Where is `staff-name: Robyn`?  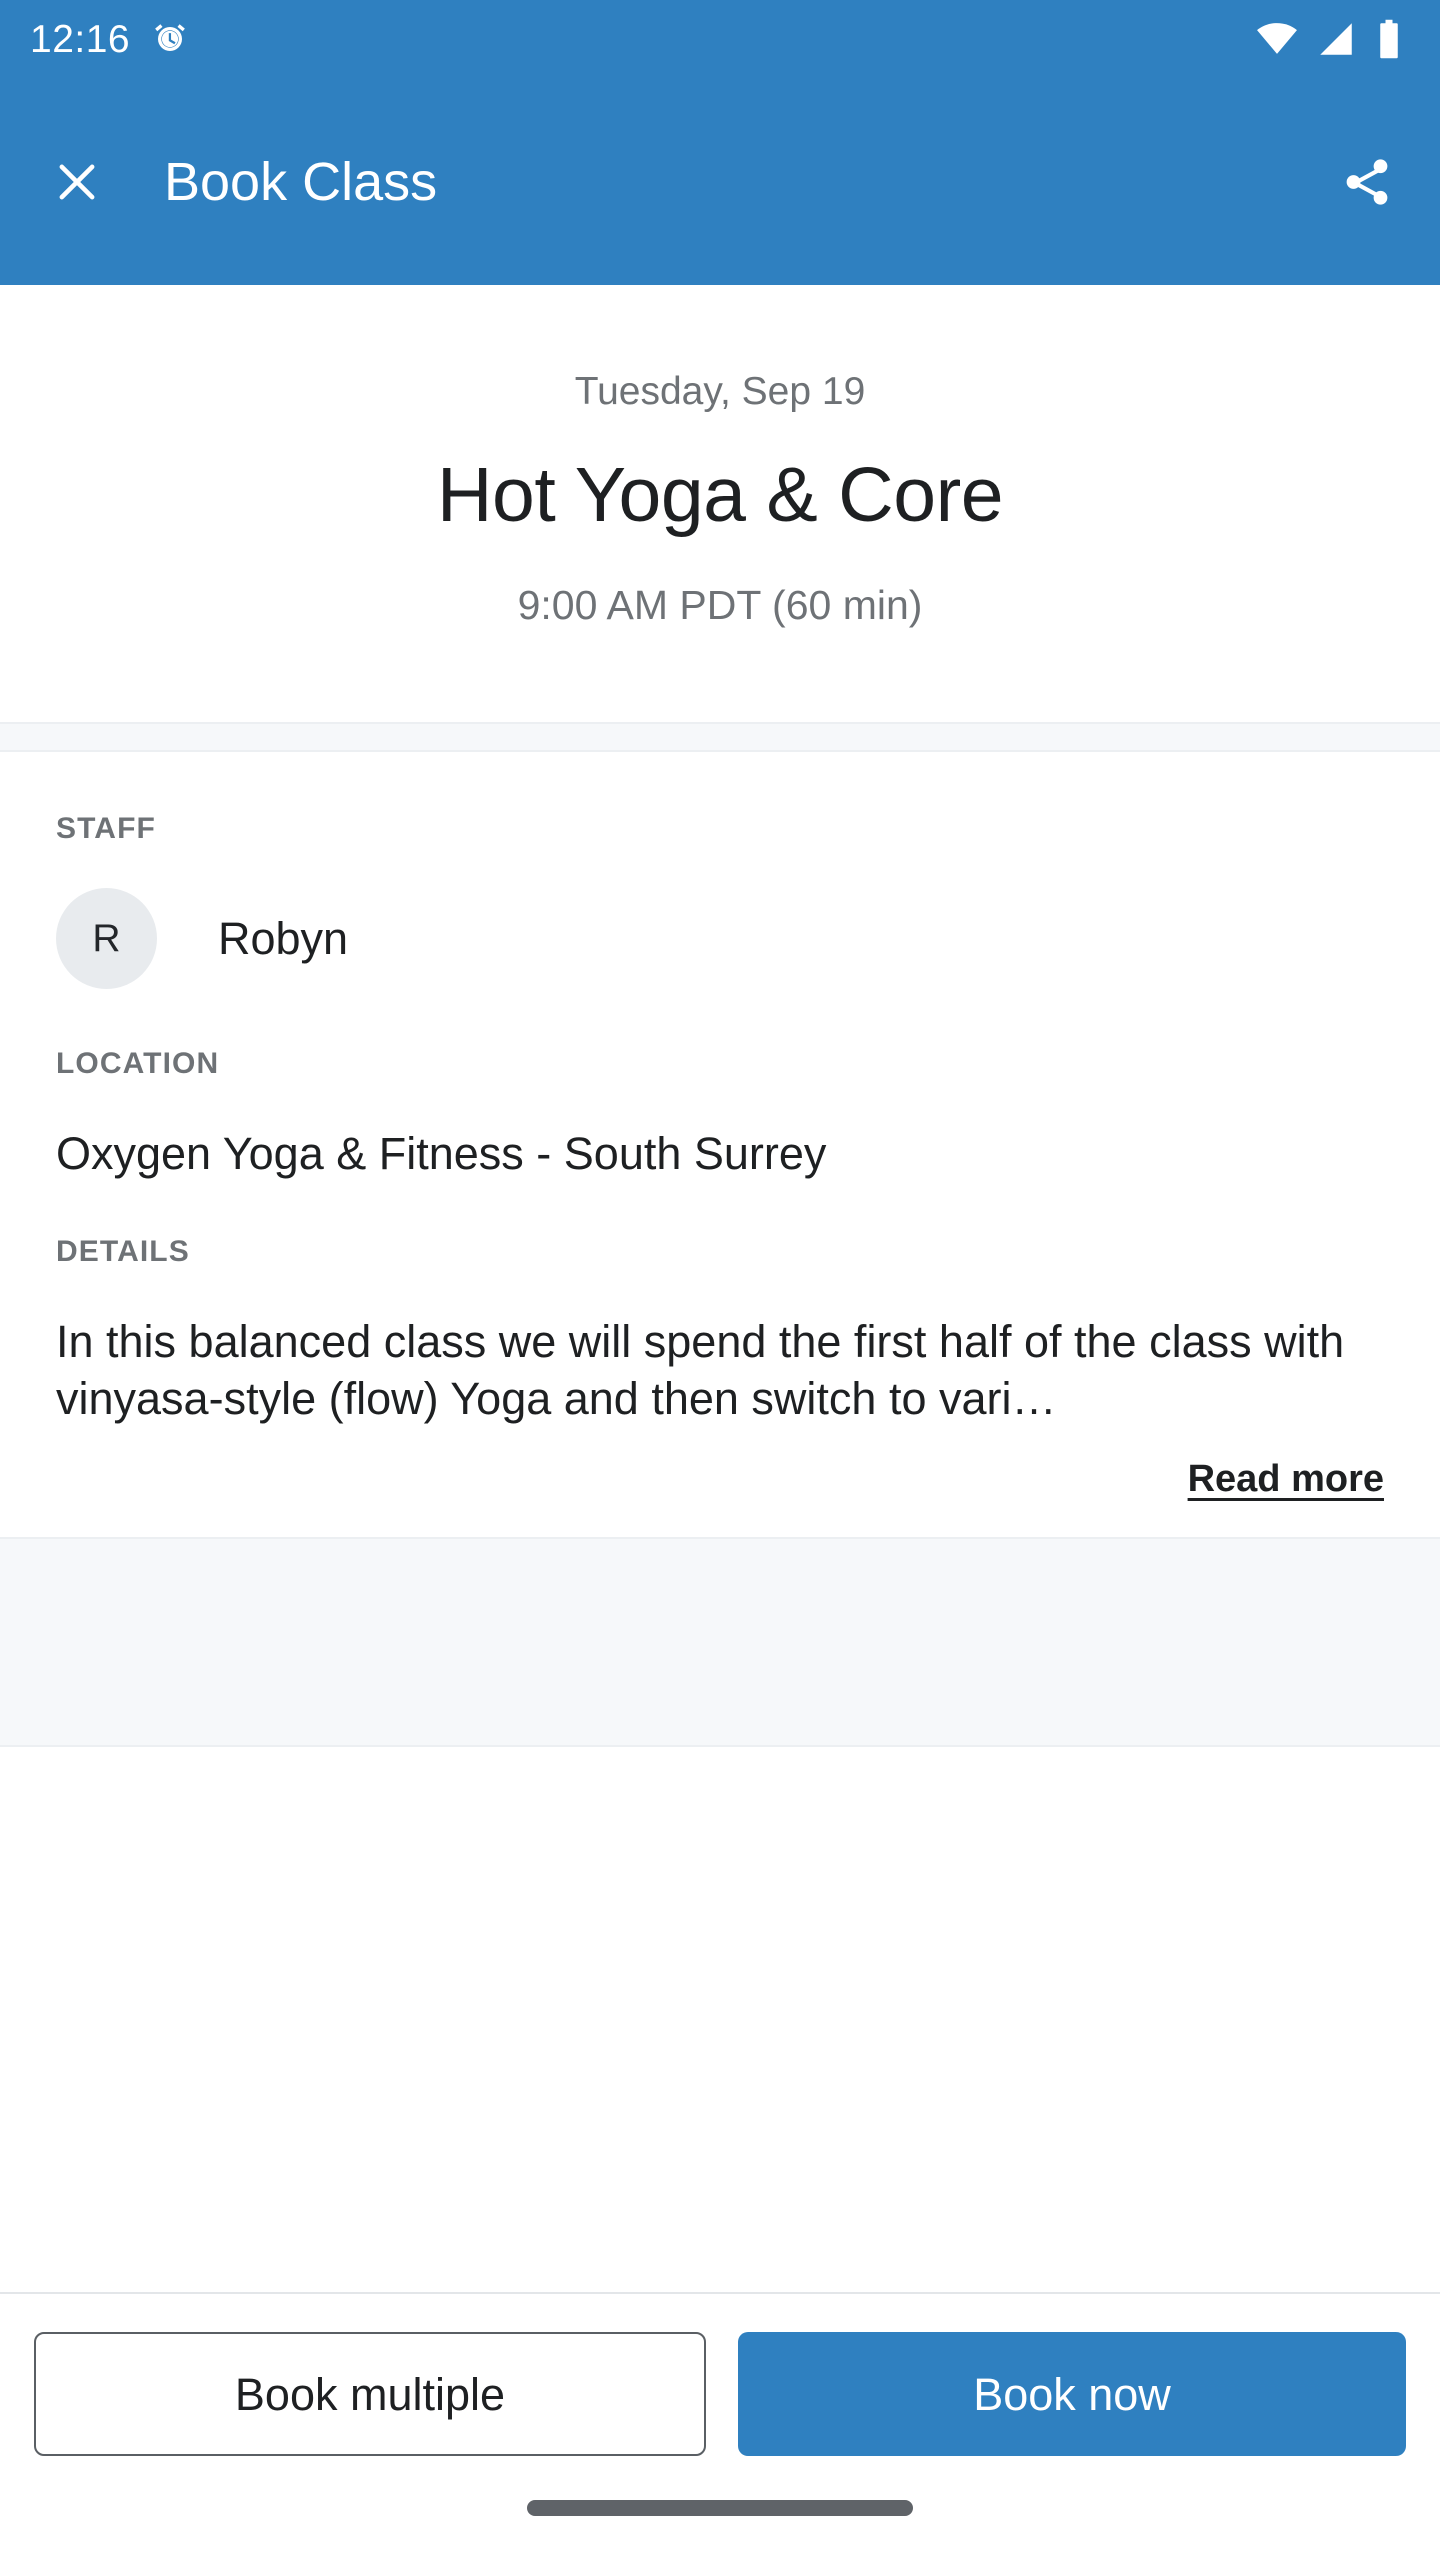
staff-name: Robyn is located at coordinates (283, 938).